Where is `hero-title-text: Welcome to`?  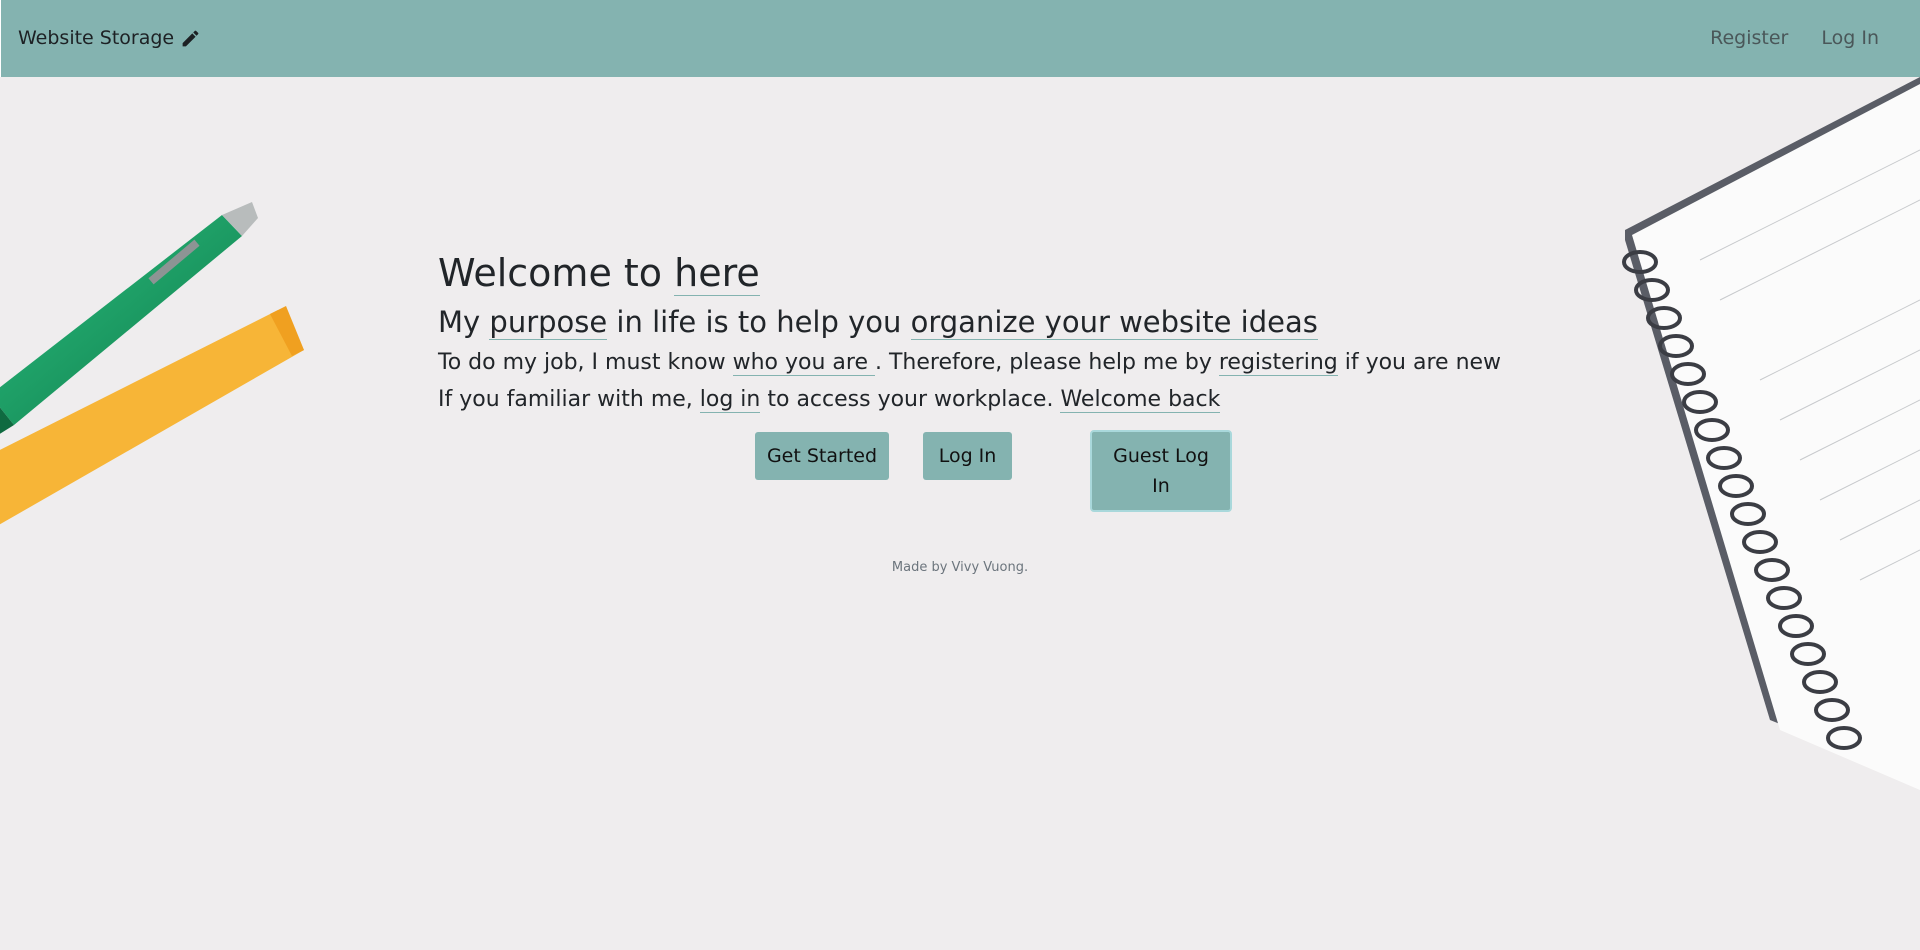 hero-title-text: Welcome to is located at coordinates (556, 273).